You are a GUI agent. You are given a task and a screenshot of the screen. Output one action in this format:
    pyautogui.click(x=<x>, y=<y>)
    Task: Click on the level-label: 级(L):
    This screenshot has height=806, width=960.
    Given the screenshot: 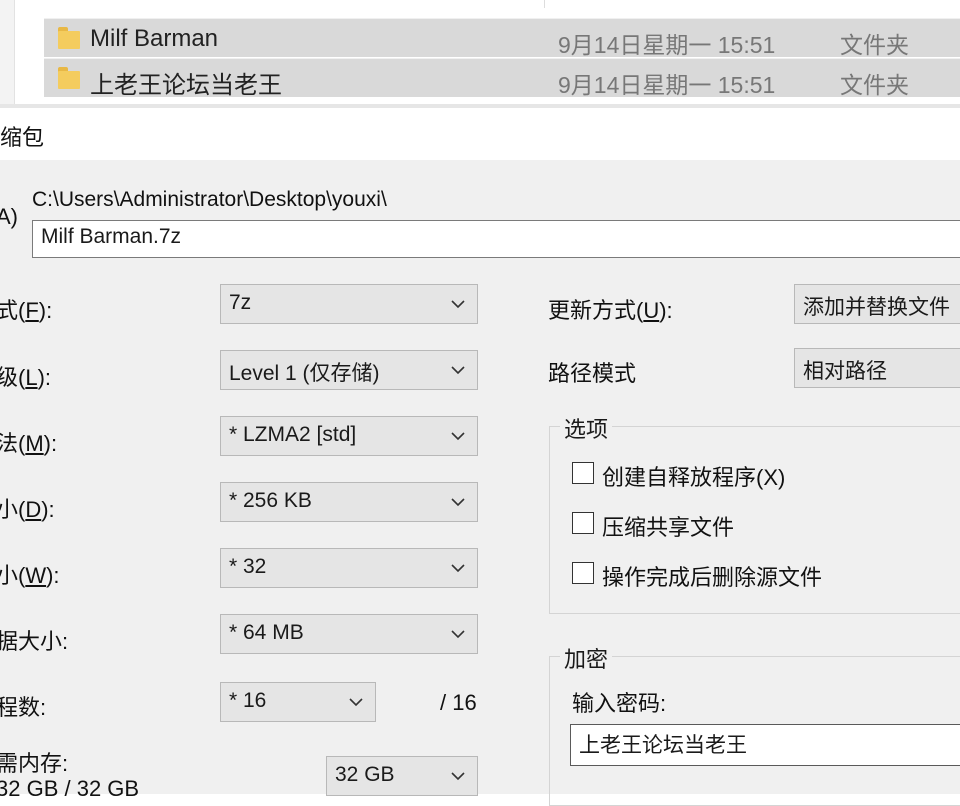 What is the action you would take?
    pyautogui.click(x=26, y=377)
    